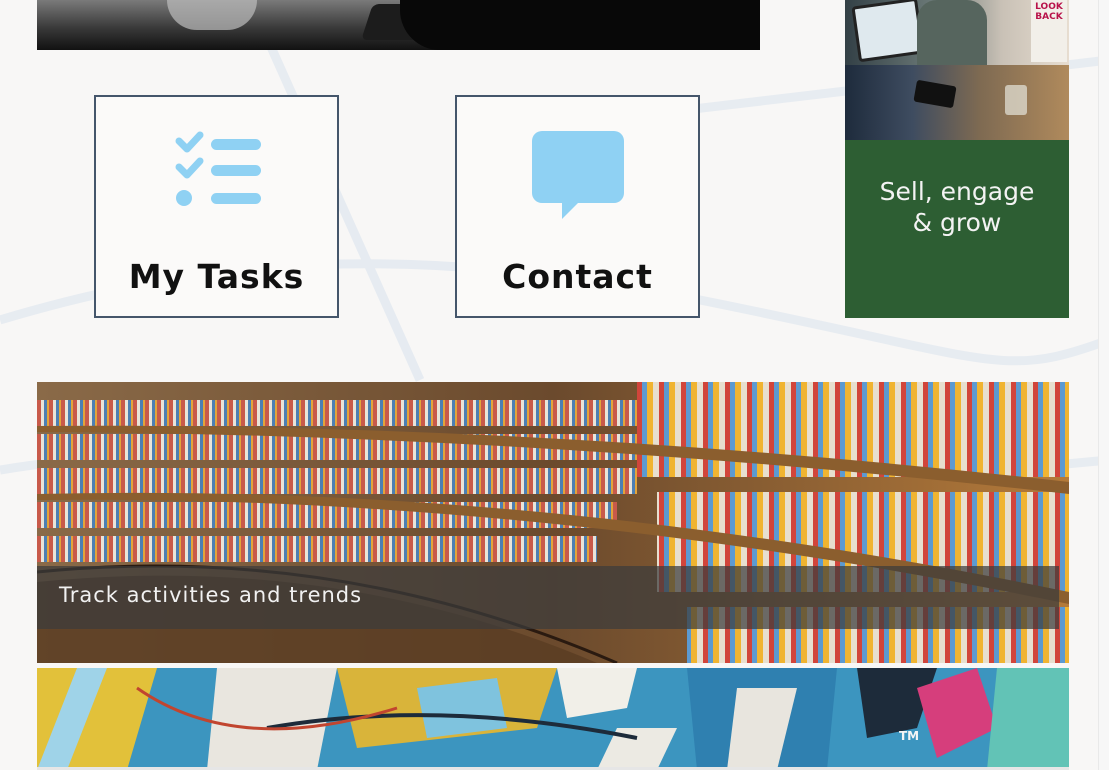 Image resolution: width=1109 pixels, height=770 pixels. Describe the element at coordinates (577, 276) in the screenshot. I see `contact-label: Contact` at that location.